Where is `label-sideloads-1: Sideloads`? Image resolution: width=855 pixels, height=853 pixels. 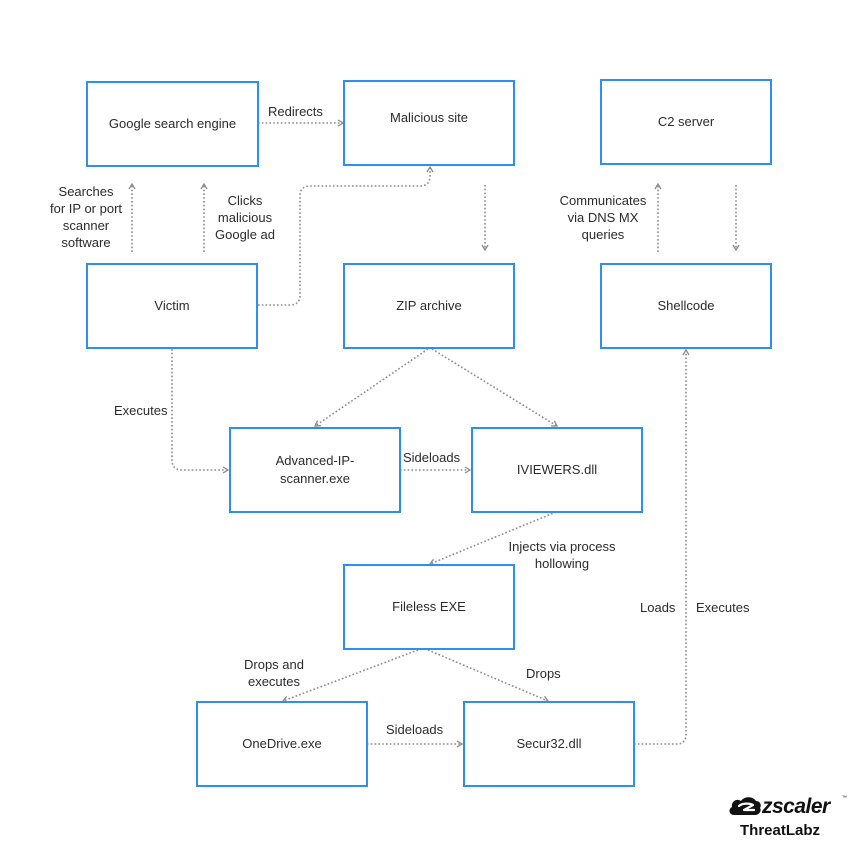
label-sideloads-1: Sideloads is located at coordinates (432, 457).